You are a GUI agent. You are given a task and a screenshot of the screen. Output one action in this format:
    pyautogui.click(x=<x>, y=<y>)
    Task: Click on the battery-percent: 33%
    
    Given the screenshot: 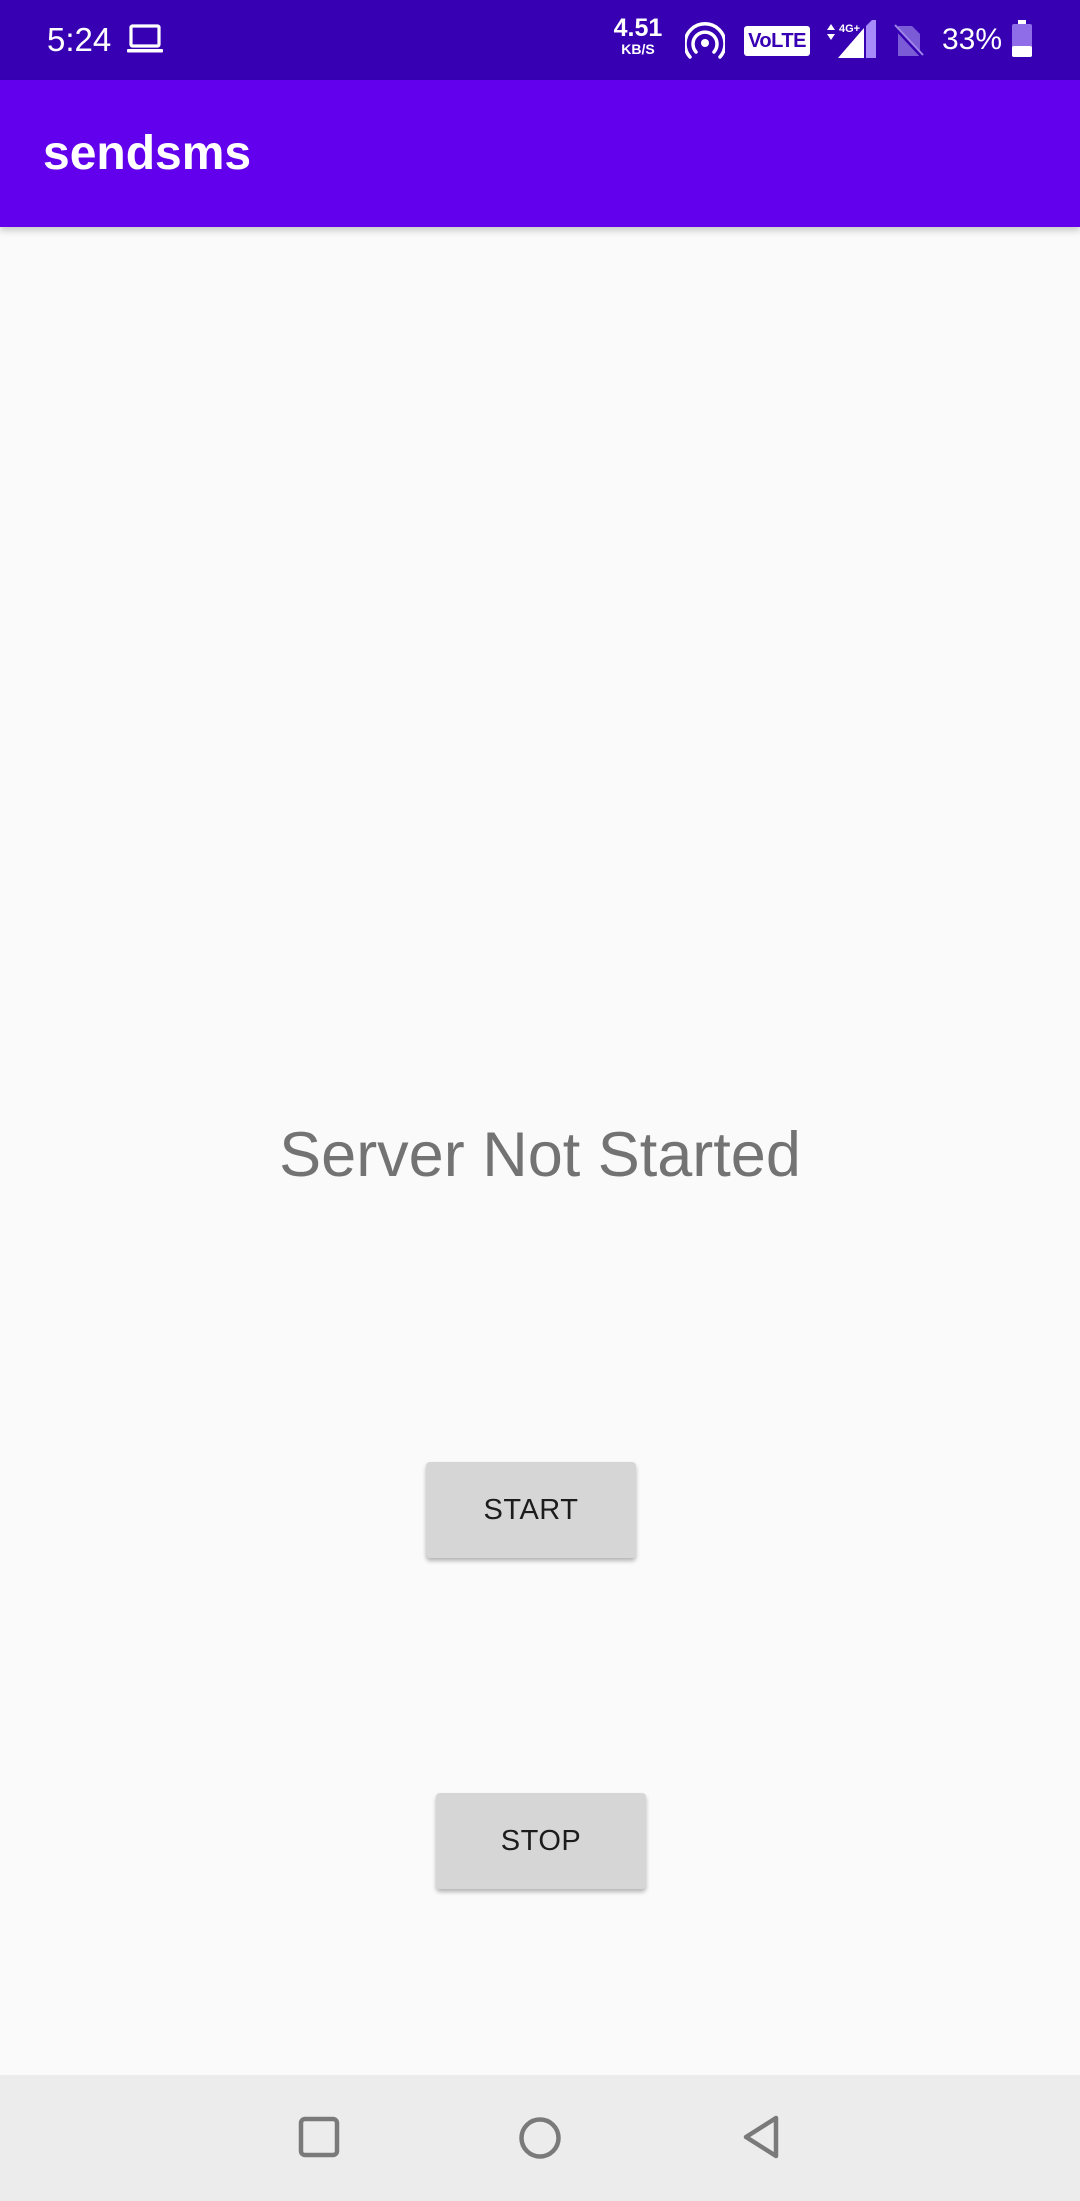 What is the action you would take?
    pyautogui.click(x=972, y=39)
    